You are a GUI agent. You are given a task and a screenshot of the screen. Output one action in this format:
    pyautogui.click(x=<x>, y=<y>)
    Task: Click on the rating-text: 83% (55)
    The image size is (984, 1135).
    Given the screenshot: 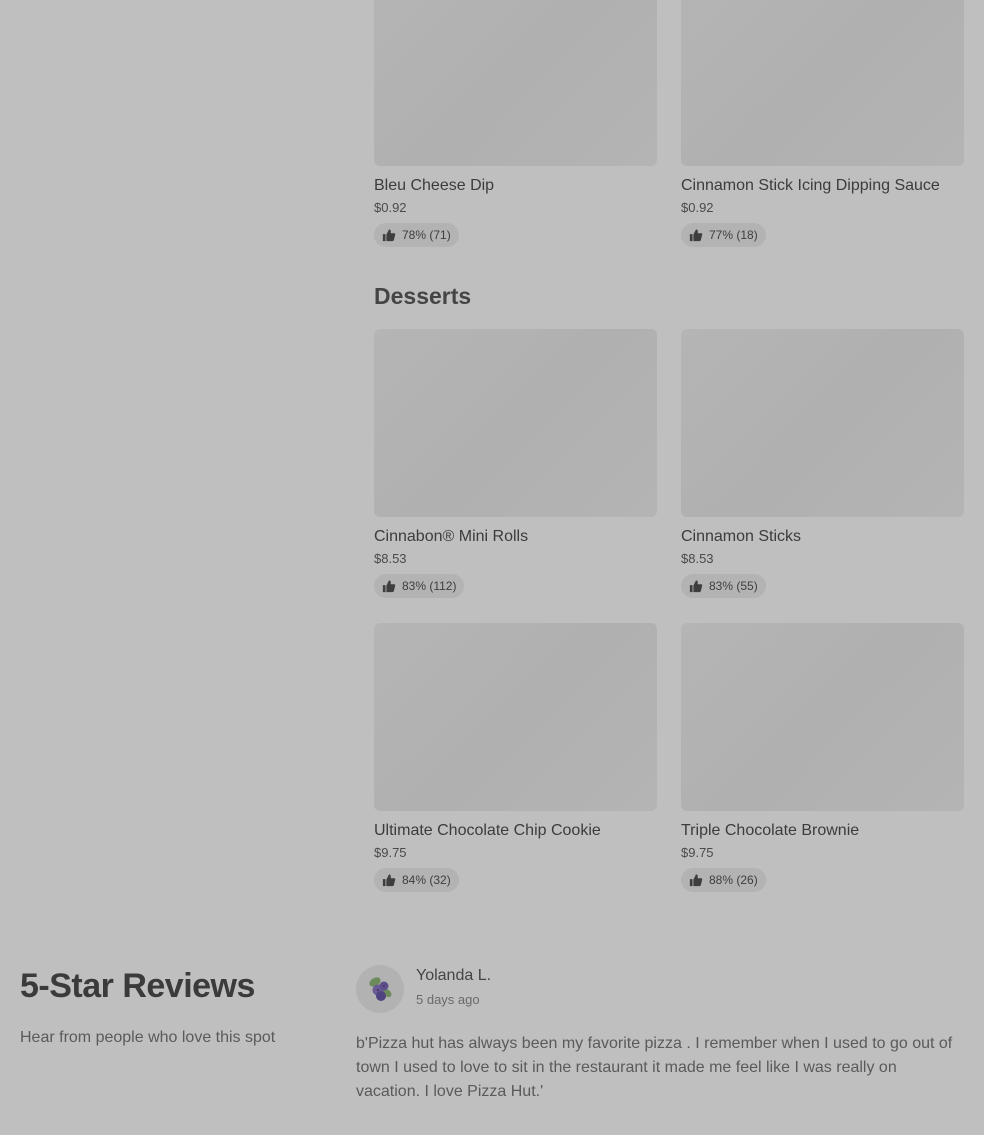 What is the action you would take?
    pyautogui.click(x=733, y=586)
    